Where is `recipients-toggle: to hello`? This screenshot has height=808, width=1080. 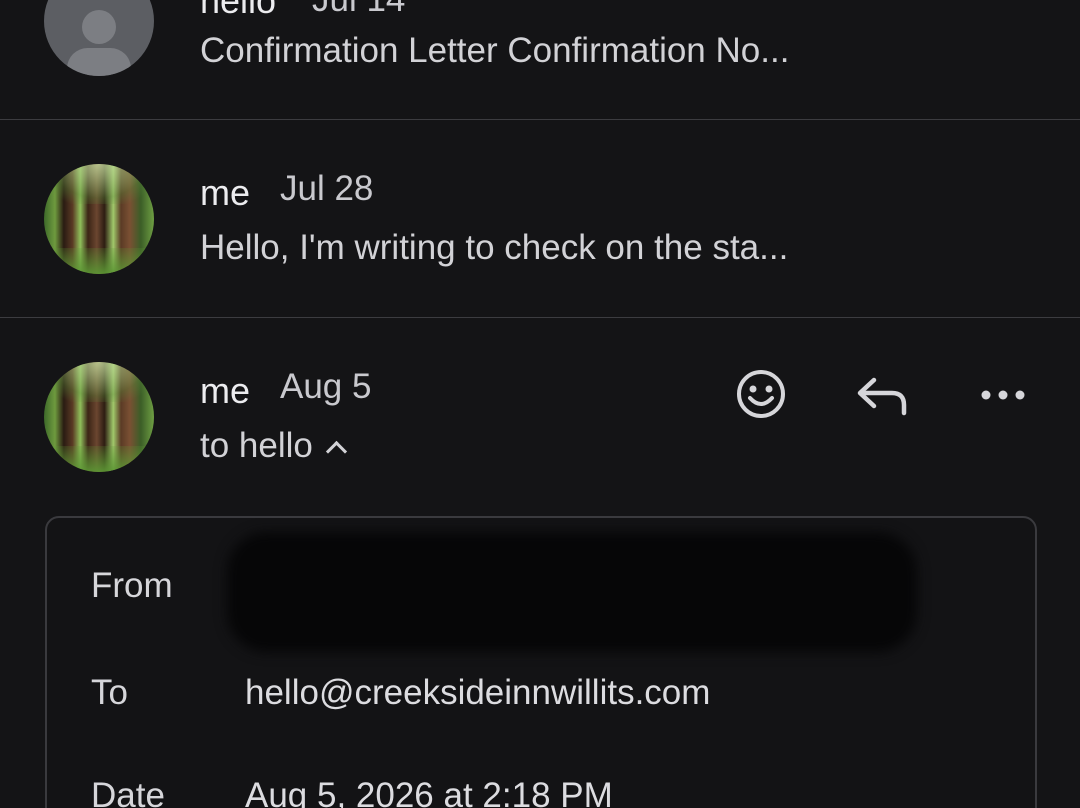 recipients-toggle: to hello is located at coordinates (273, 446).